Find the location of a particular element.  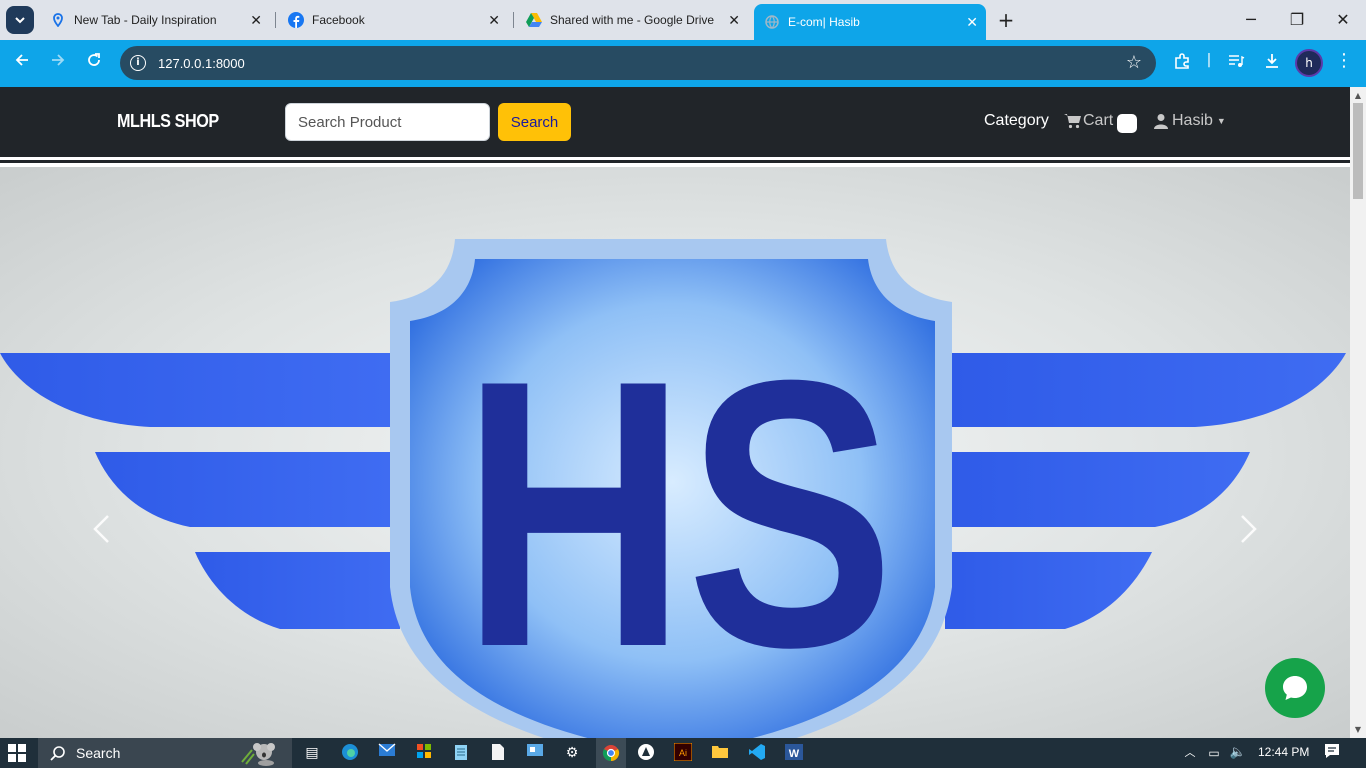

adobe-illustrator-icon: Ai is located at coordinates (683, 752).